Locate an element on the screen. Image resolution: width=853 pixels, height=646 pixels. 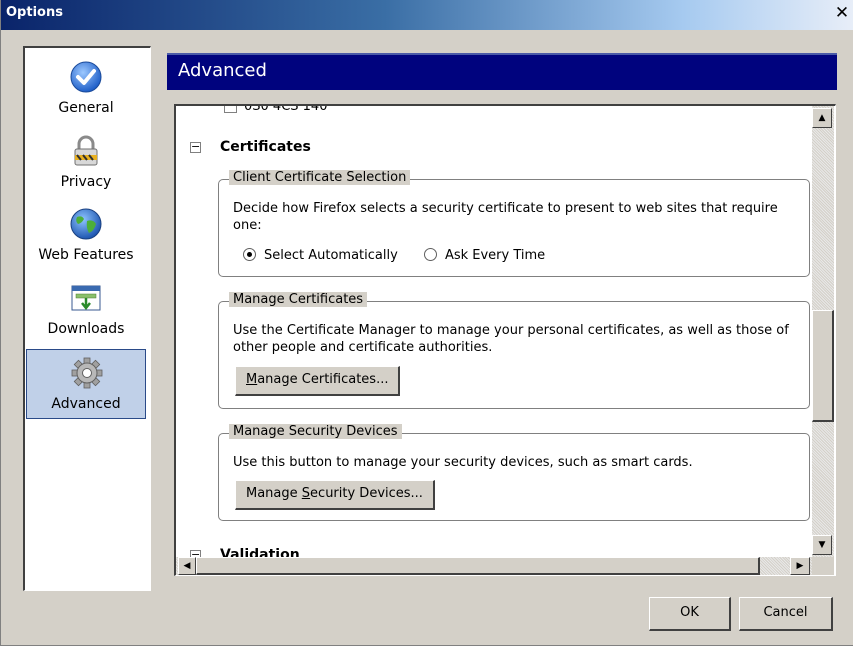
clipped-checkbox is located at coordinates (230, 109).